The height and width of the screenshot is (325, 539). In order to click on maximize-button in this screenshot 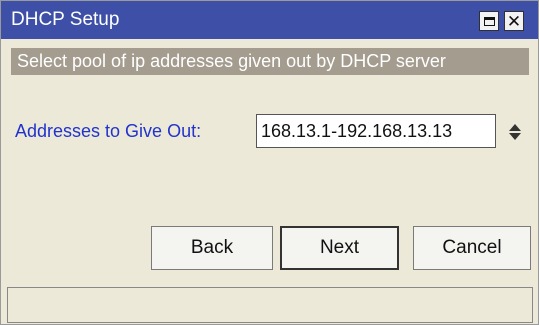, I will do `click(489, 21)`.